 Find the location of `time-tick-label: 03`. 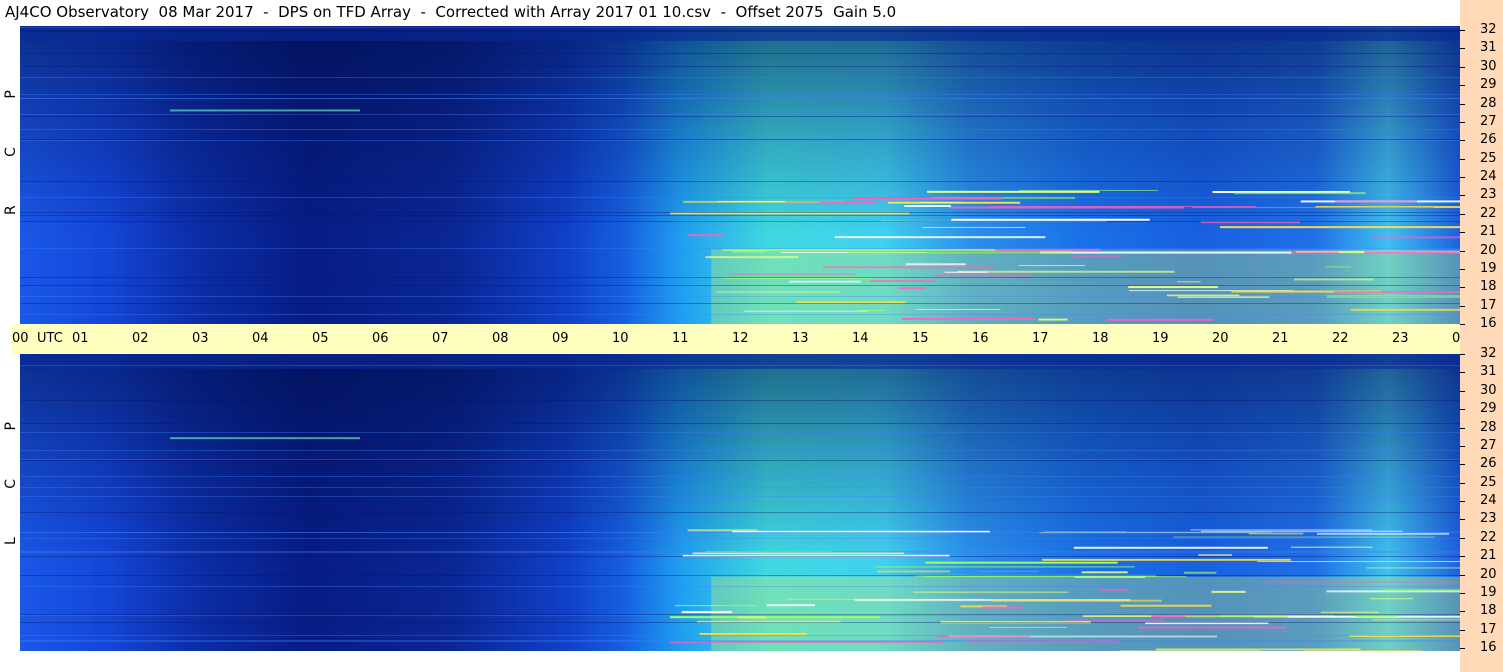

time-tick-label: 03 is located at coordinates (200, 338).